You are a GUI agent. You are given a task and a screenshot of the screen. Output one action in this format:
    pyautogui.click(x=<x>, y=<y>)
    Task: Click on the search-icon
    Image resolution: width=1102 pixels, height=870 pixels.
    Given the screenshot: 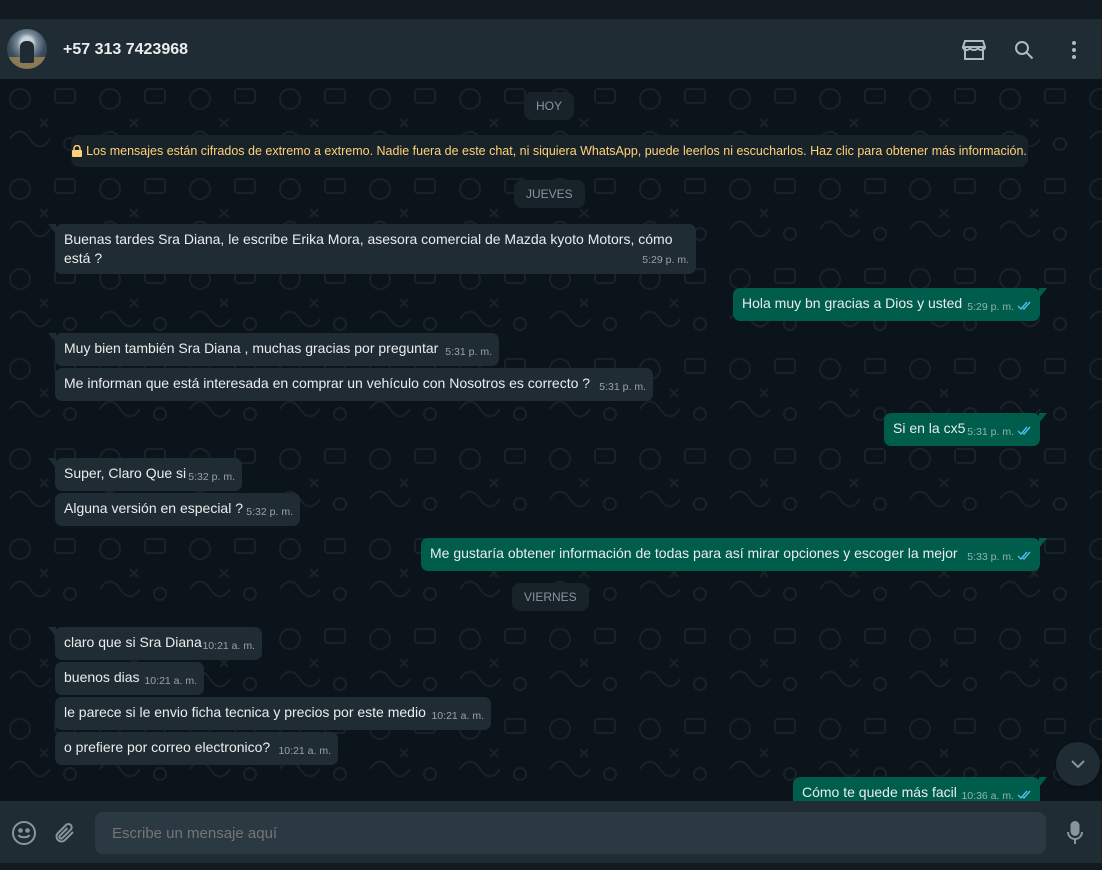 What is the action you would take?
    pyautogui.click(x=1024, y=50)
    